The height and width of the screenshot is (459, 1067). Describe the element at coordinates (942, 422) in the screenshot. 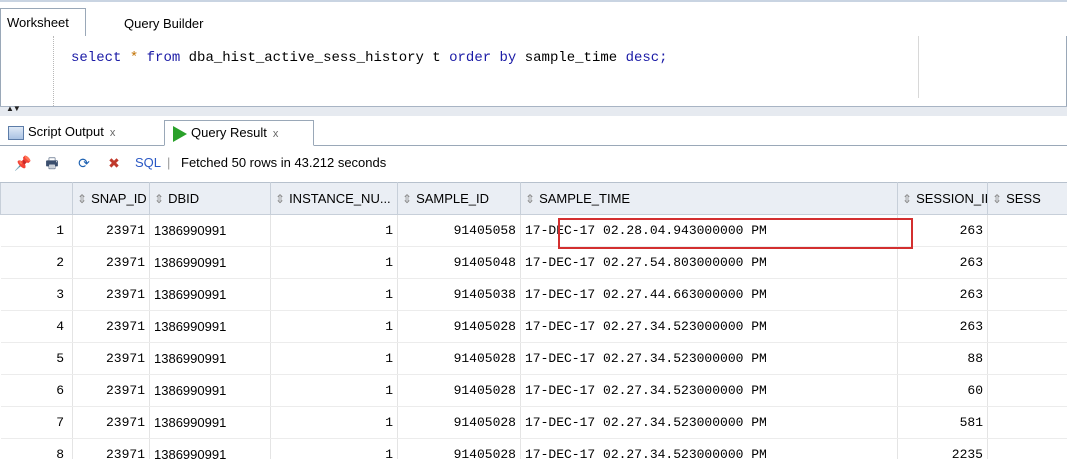

I see `cell-session-id: 581` at that location.